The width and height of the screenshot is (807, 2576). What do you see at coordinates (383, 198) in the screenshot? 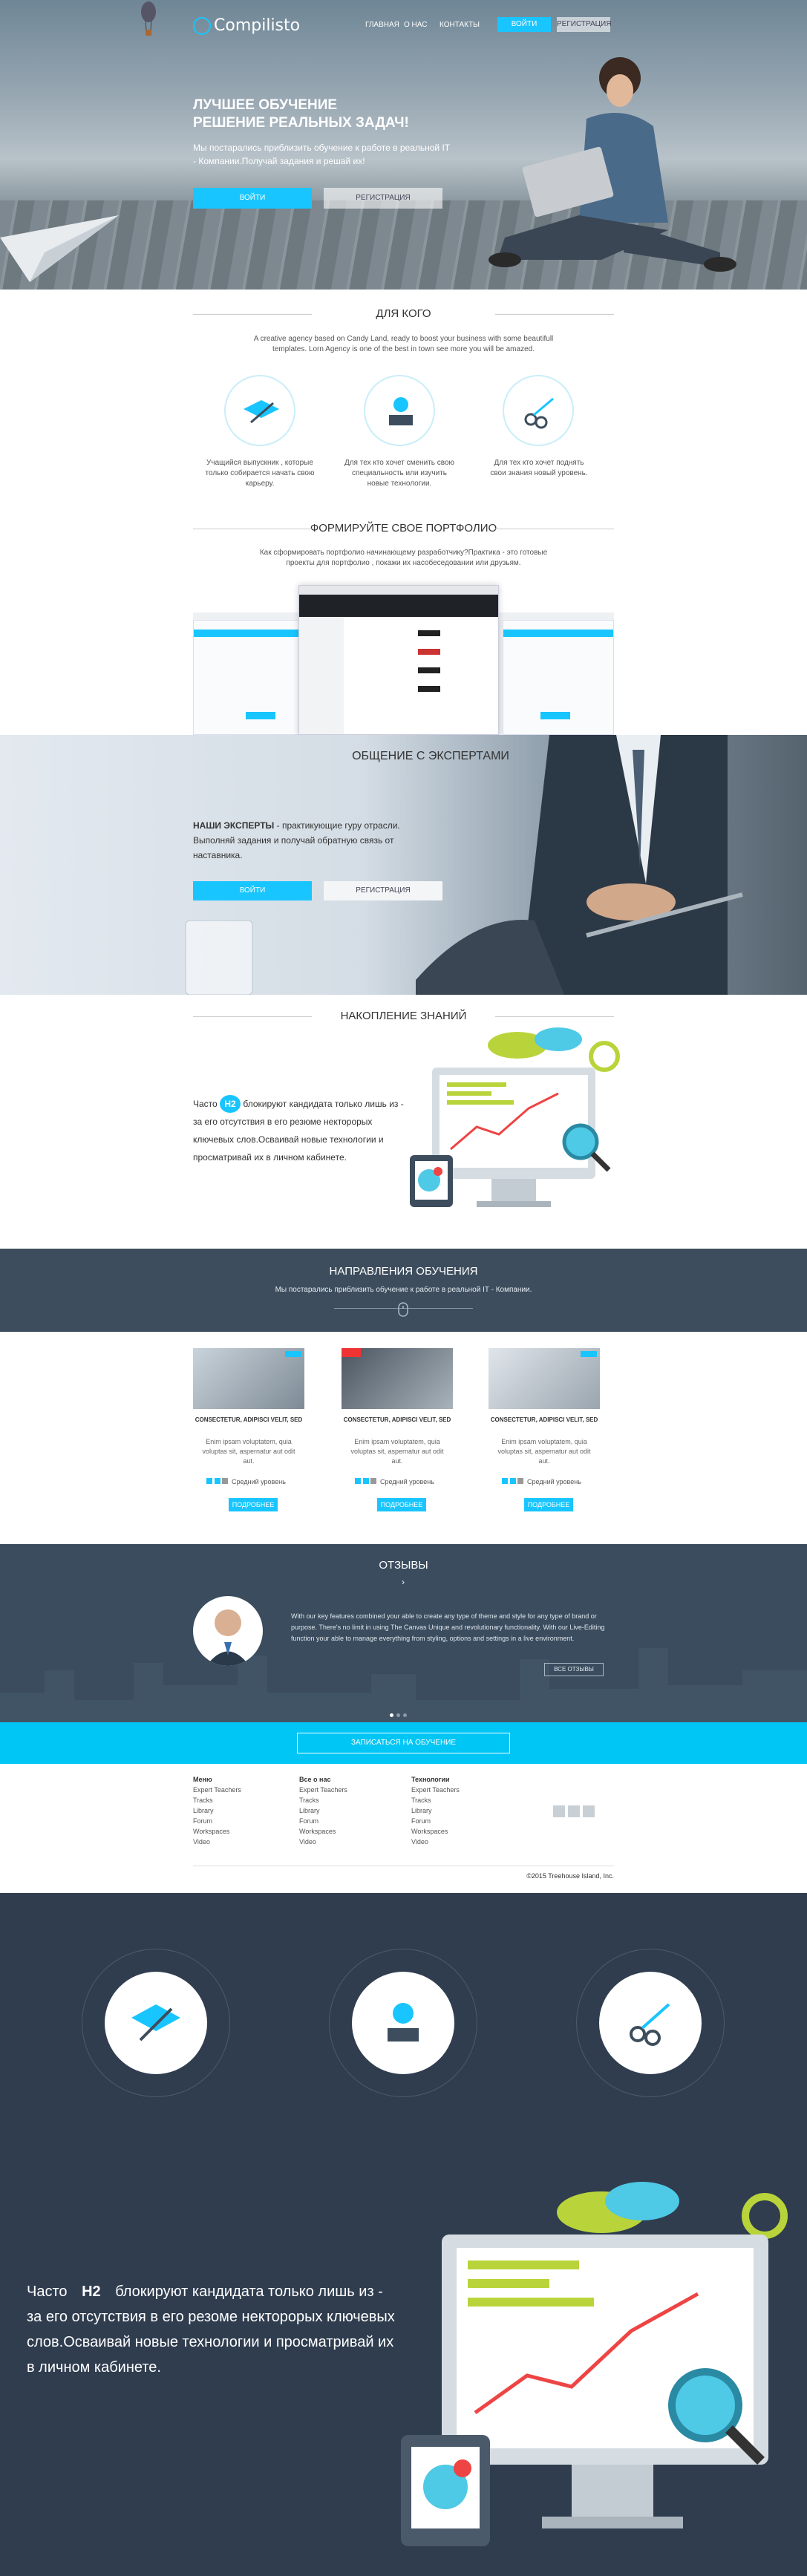
I see `hero-register-button: РЕГИСТРАЦИЯ` at bounding box center [383, 198].